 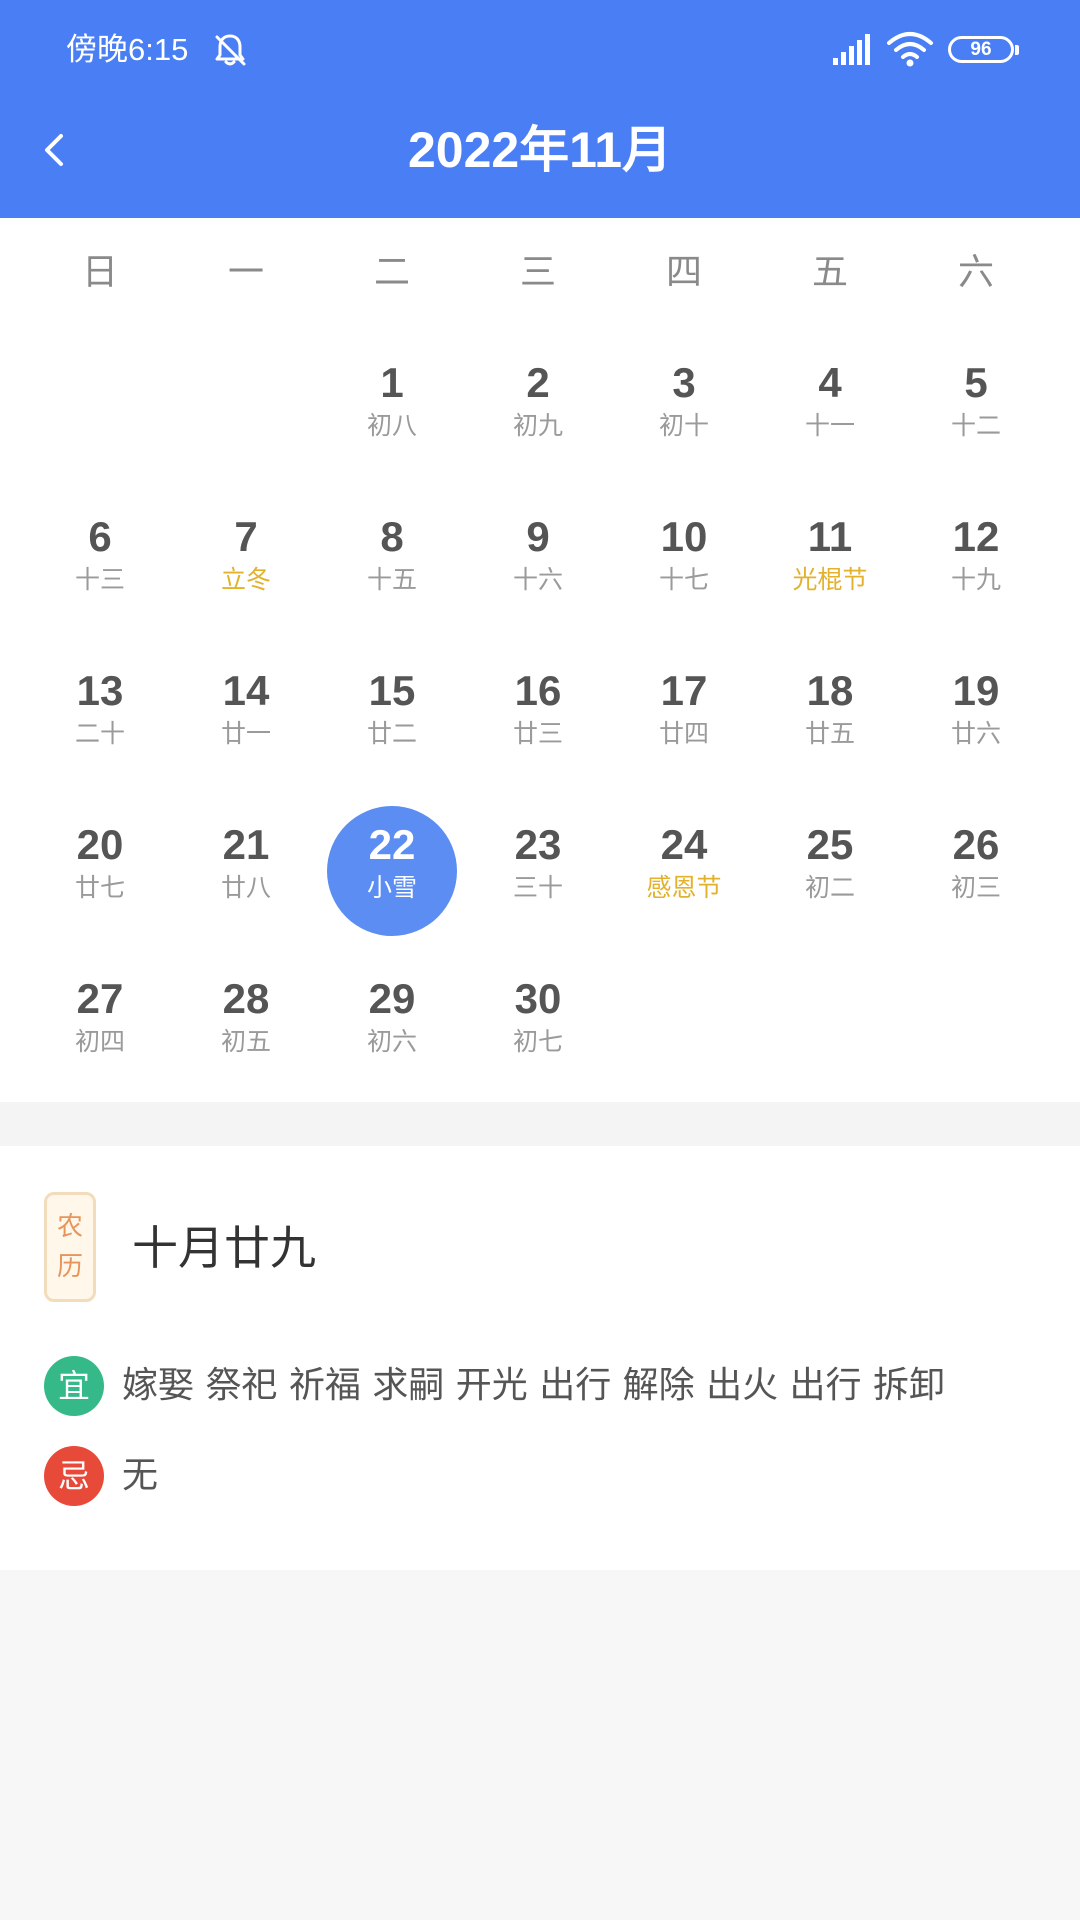 I want to click on weekday-label: 三, so click(x=537, y=272).